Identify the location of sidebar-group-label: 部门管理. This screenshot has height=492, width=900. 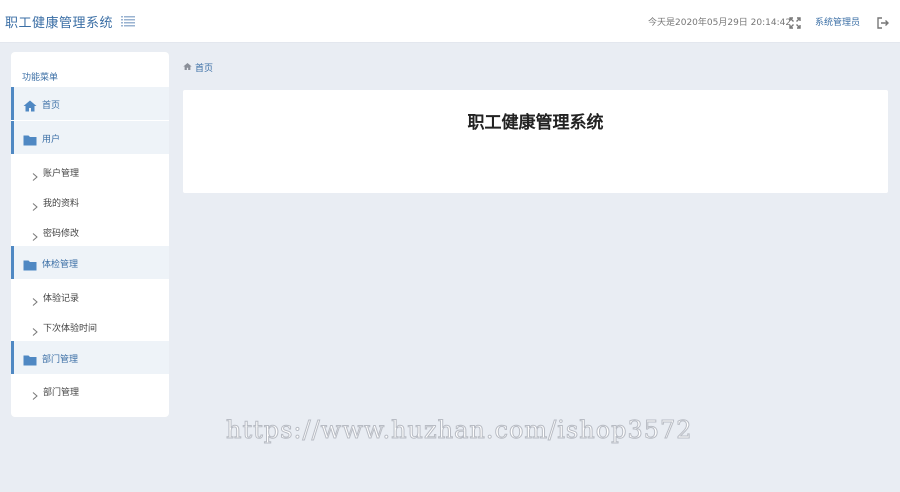
(60, 360).